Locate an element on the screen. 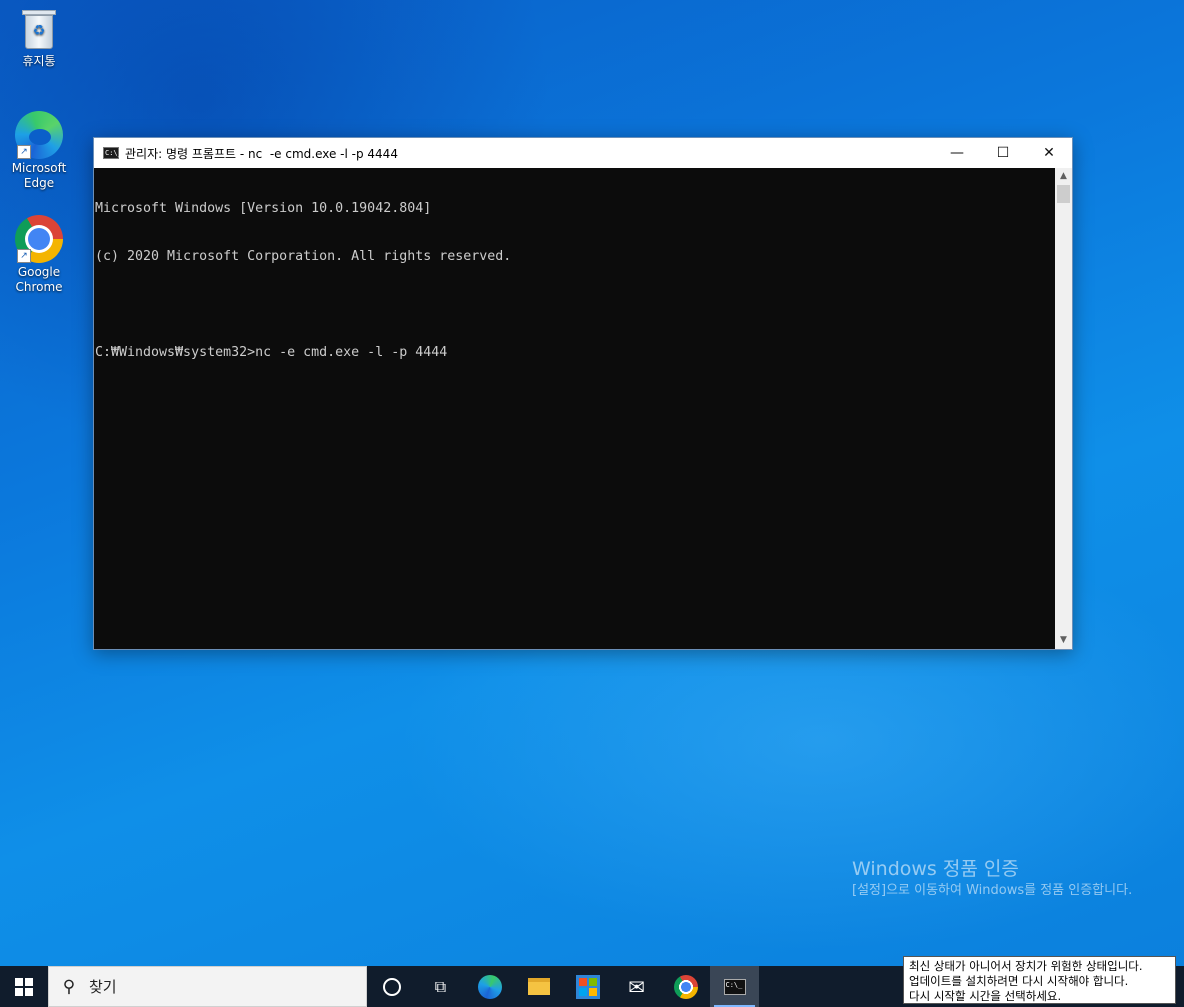 The height and width of the screenshot is (1007, 1184). task-view-icon: ⧉ is located at coordinates (440, 986).